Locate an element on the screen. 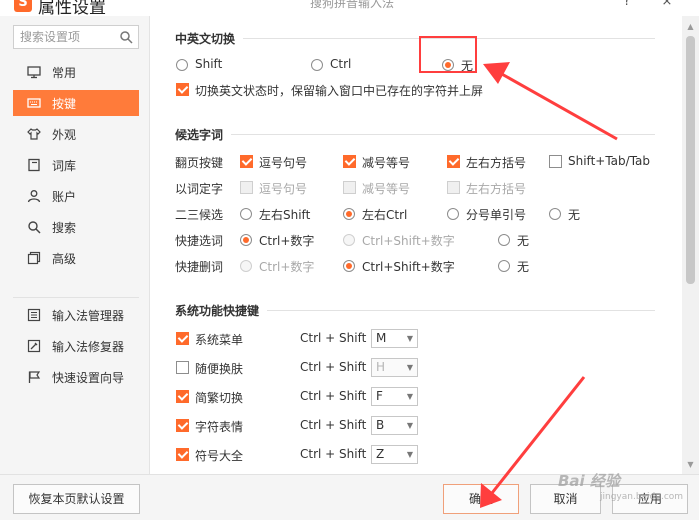 The image size is (699, 520). sidebar-item-search: 搜索 is located at coordinates (76, 227).